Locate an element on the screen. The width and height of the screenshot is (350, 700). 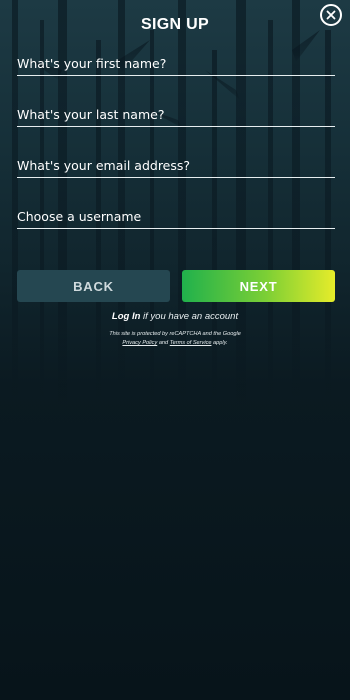
login-link: Log In is located at coordinates (126, 316).